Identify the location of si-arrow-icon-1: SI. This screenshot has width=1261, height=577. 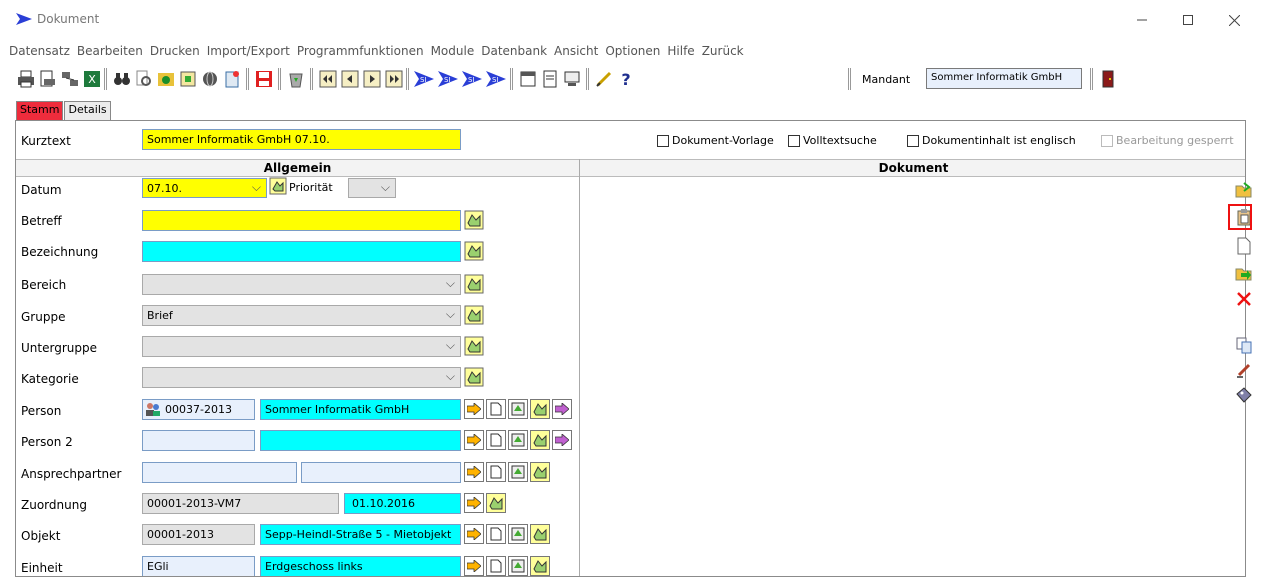
(424, 79).